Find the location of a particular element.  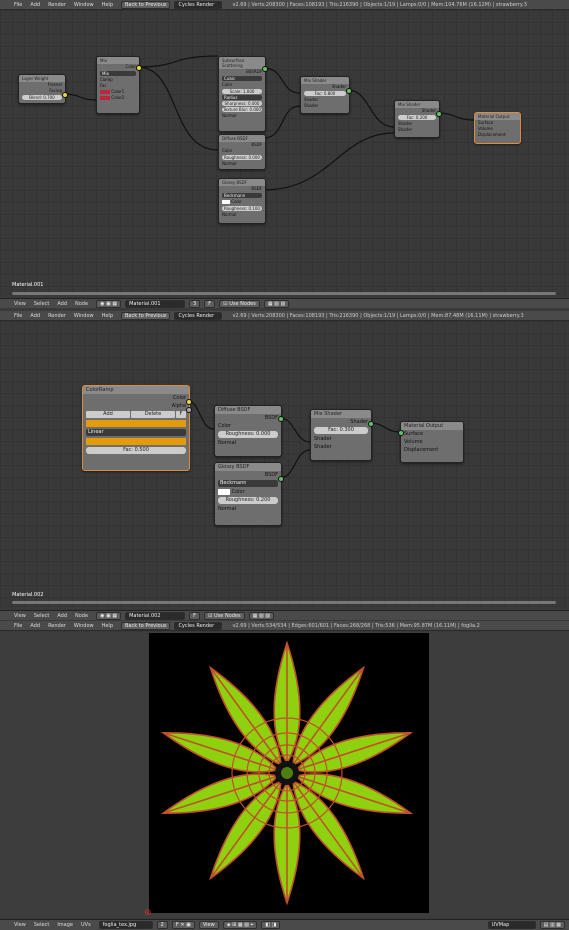

view-mode-select: View is located at coordinates (208, 925).